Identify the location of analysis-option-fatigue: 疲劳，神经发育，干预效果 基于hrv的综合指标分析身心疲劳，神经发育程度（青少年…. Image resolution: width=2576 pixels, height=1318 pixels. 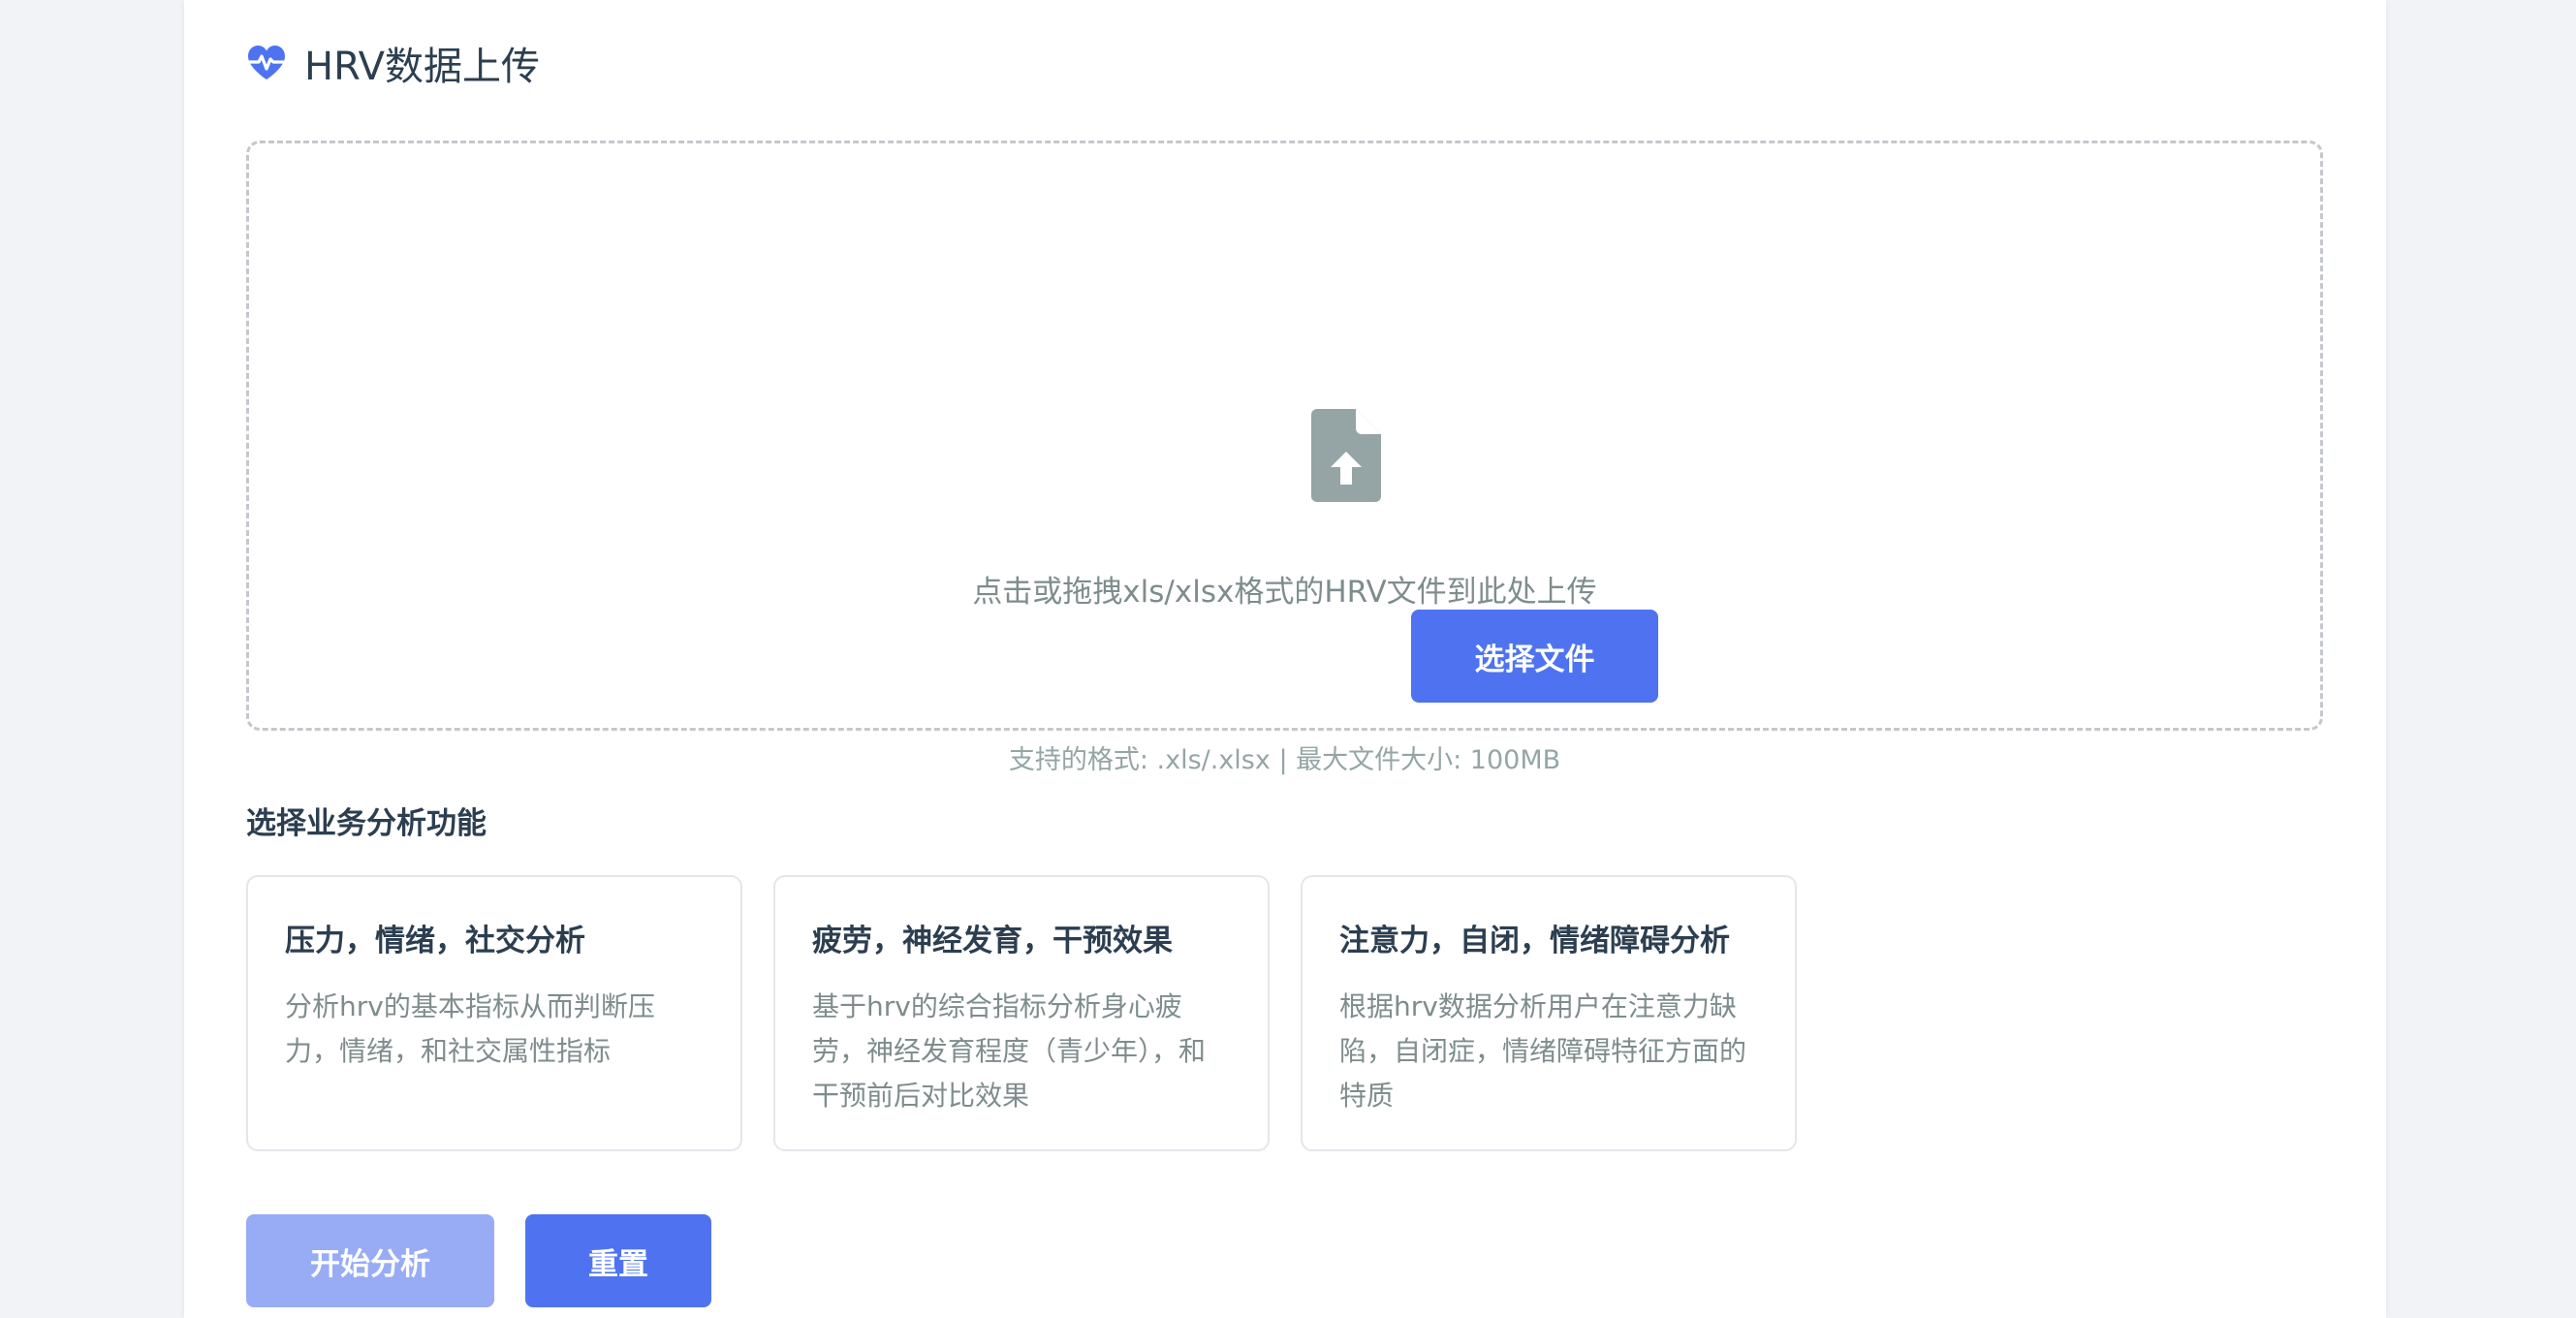
(1021, 1013).